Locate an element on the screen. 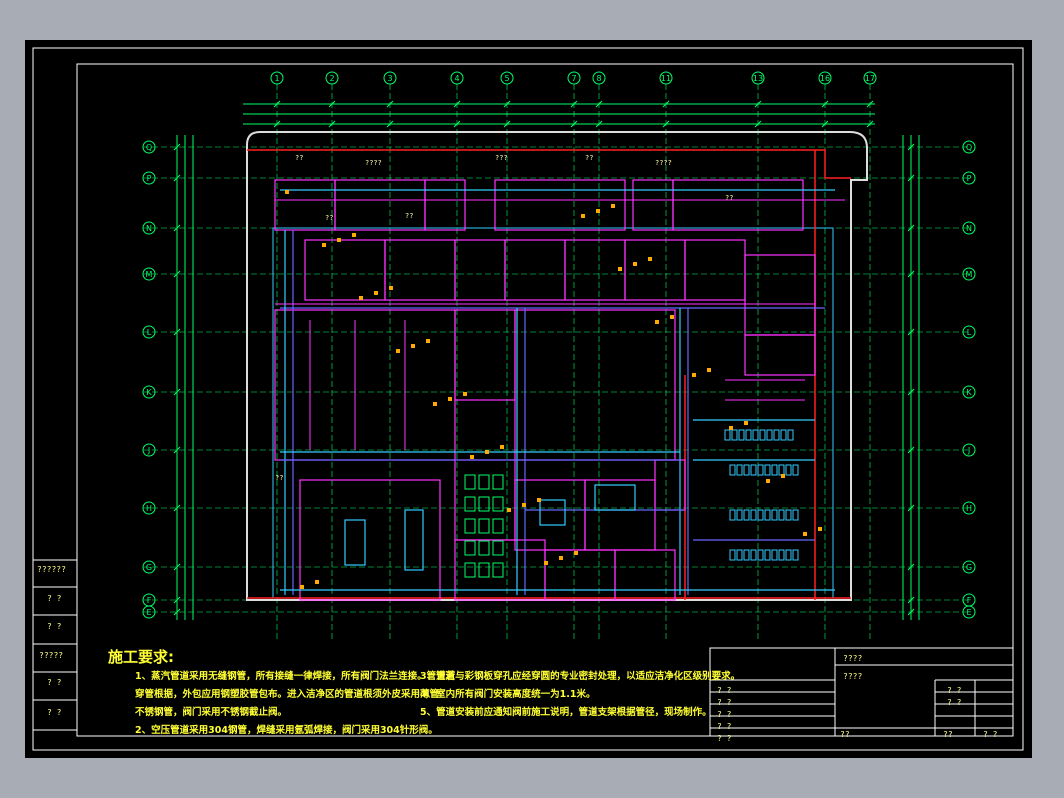 This screenshot has height=798, width=1064. left-strip-5: ? ? is located at coordinates (54, 682).